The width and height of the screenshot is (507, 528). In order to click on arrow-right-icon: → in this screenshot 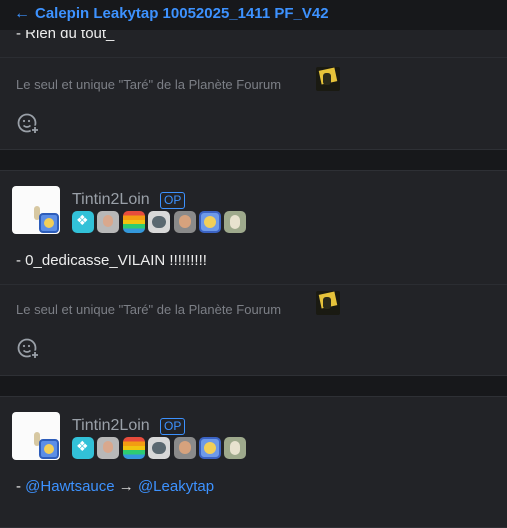, I will do `click(126, 486)`.